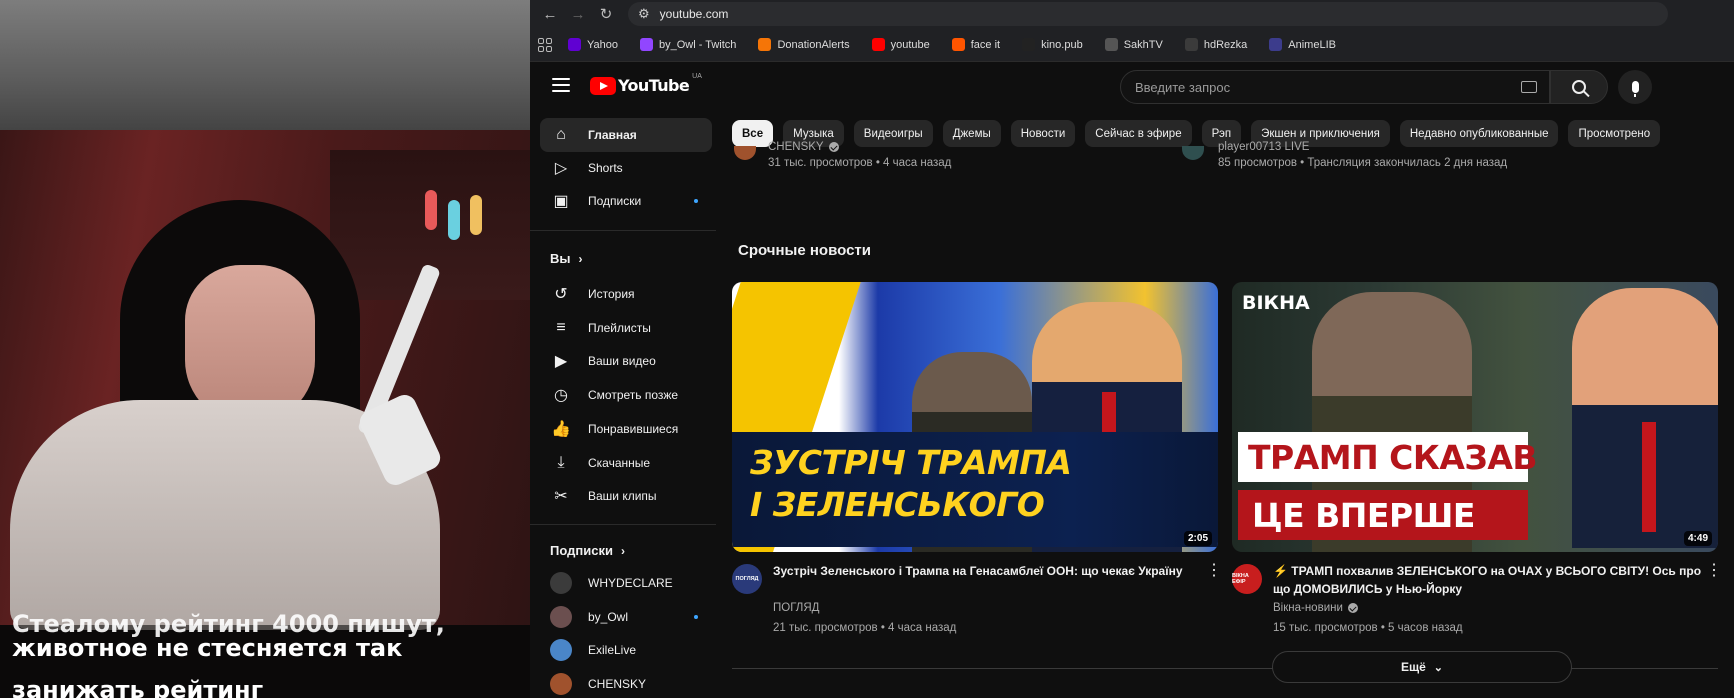 Image resolution: width=1734 pixels, height=698 pixels. I want to click on sidebar-item: ✂ Ваши клипы, so click(626, 496).